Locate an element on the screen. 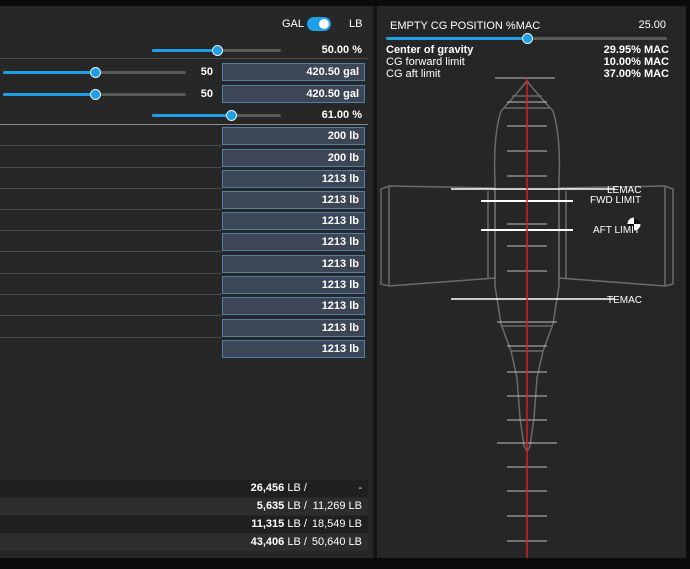  tank-right-slider is located at coordinates (94, 94).